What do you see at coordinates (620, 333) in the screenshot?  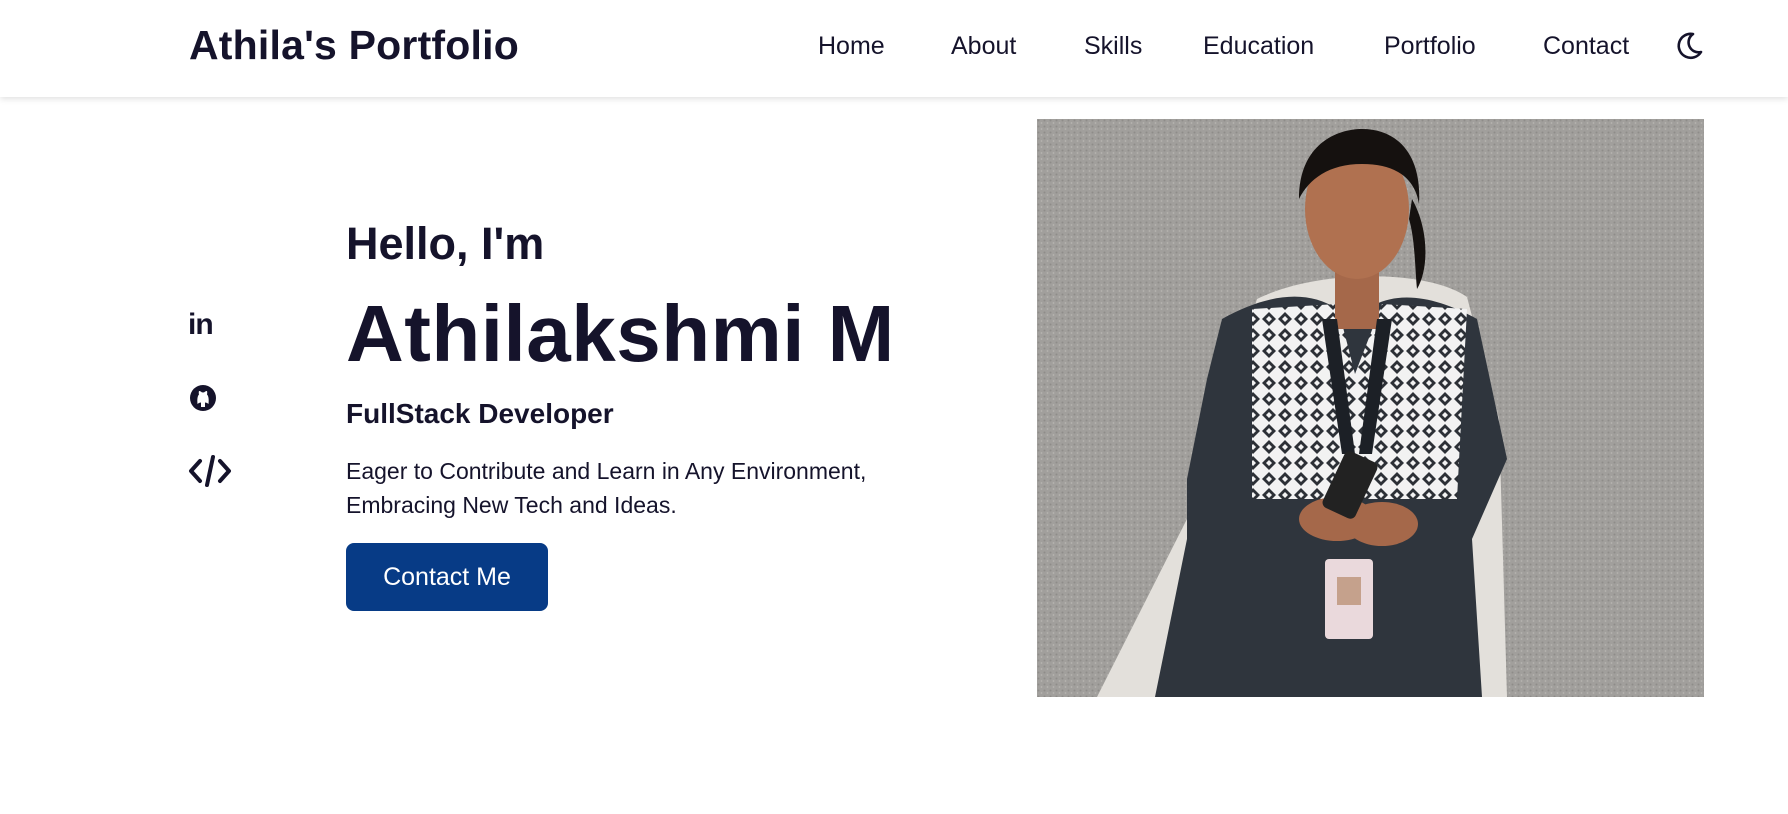 I see `hero-name: Athilakshmi M` at bounding box center [620, 333].